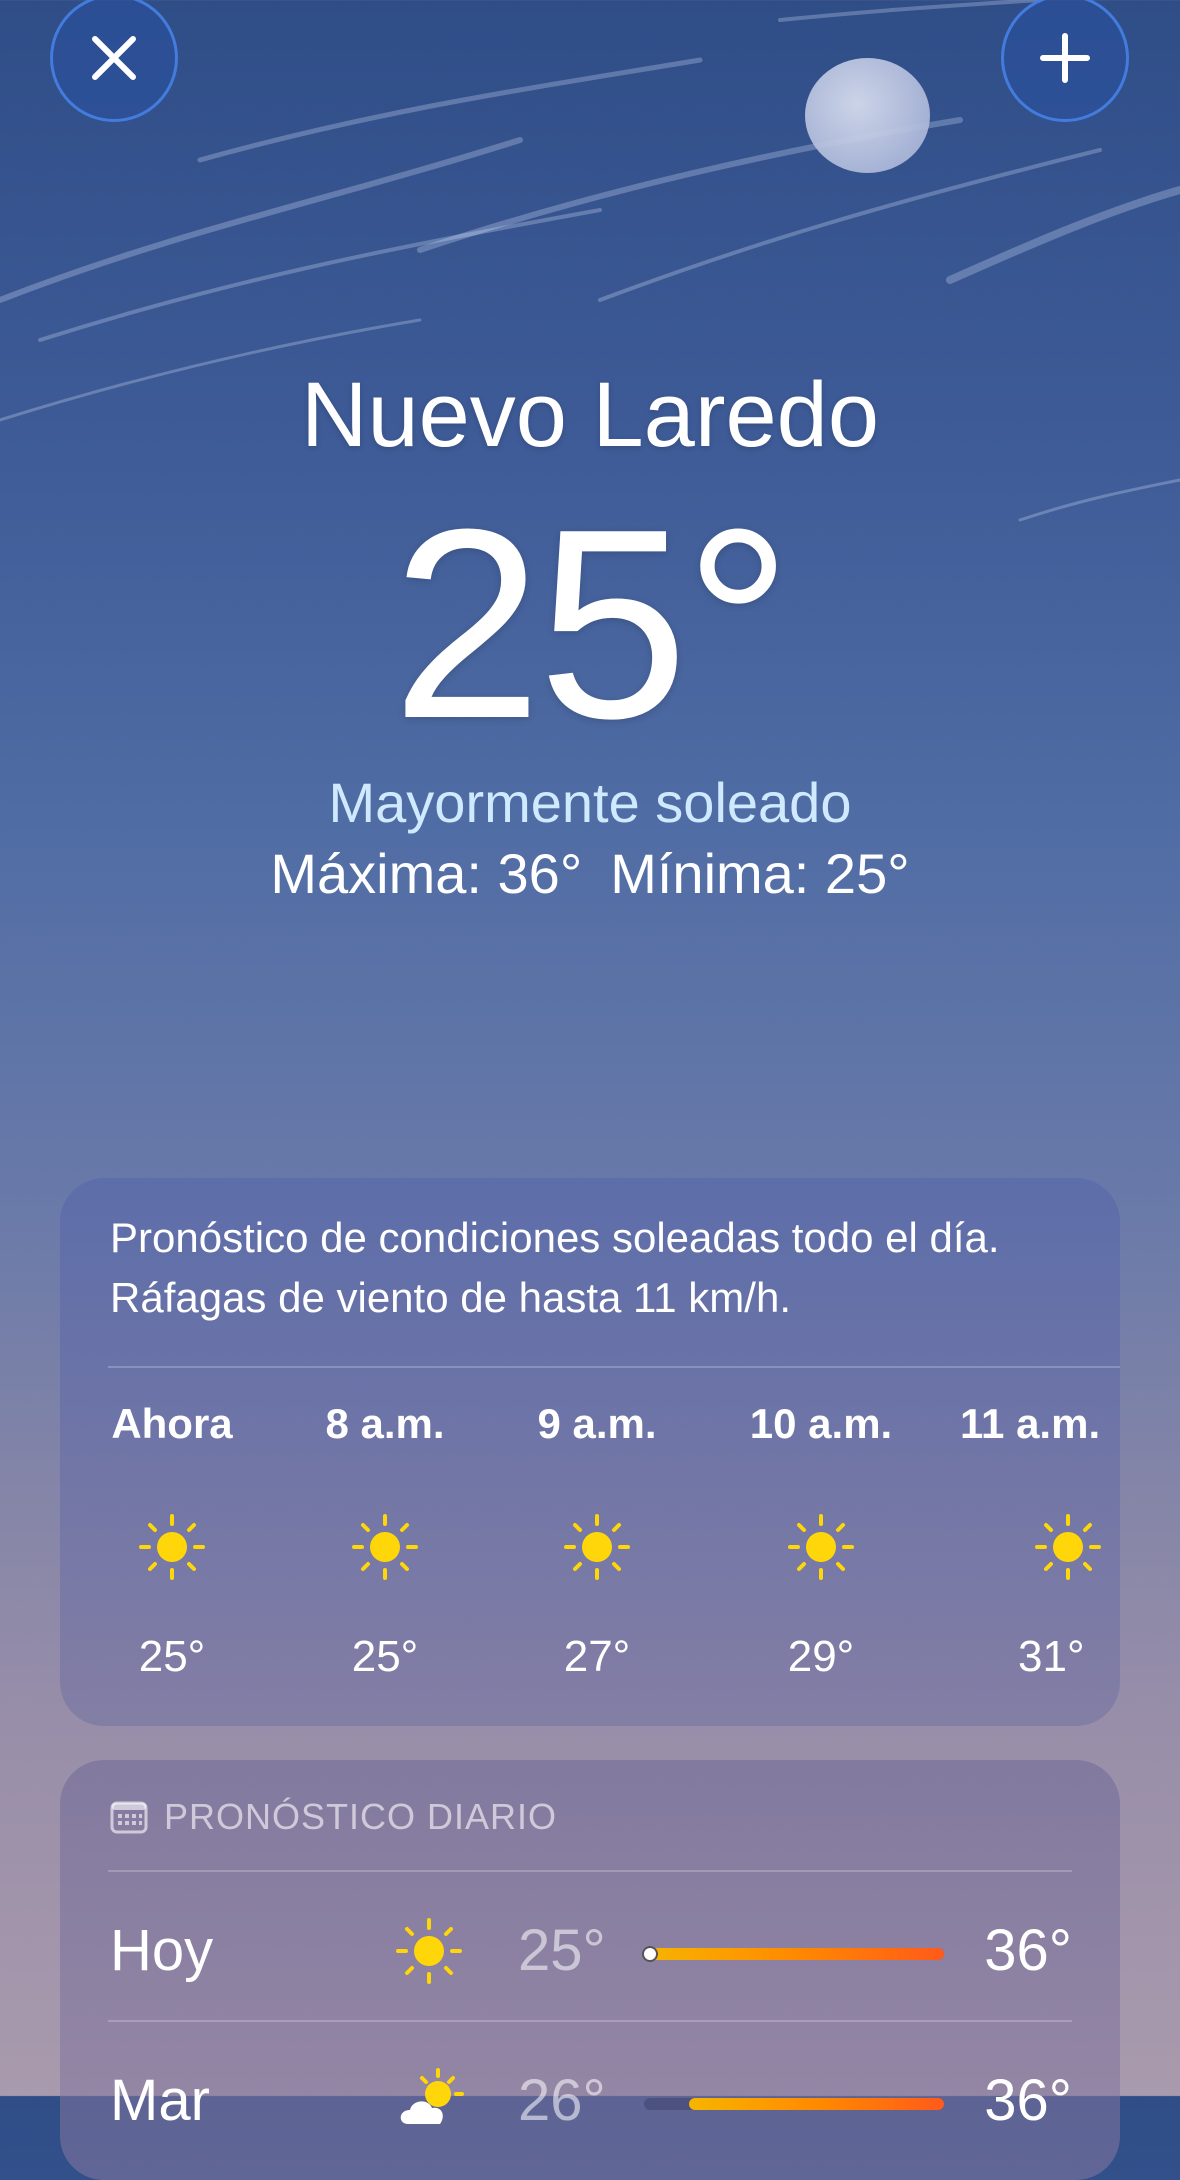 The image size is (1180, 2180). Describe the element at coordinates (129, 1817) in the screenshot. I see `calendar-icon` at that location.